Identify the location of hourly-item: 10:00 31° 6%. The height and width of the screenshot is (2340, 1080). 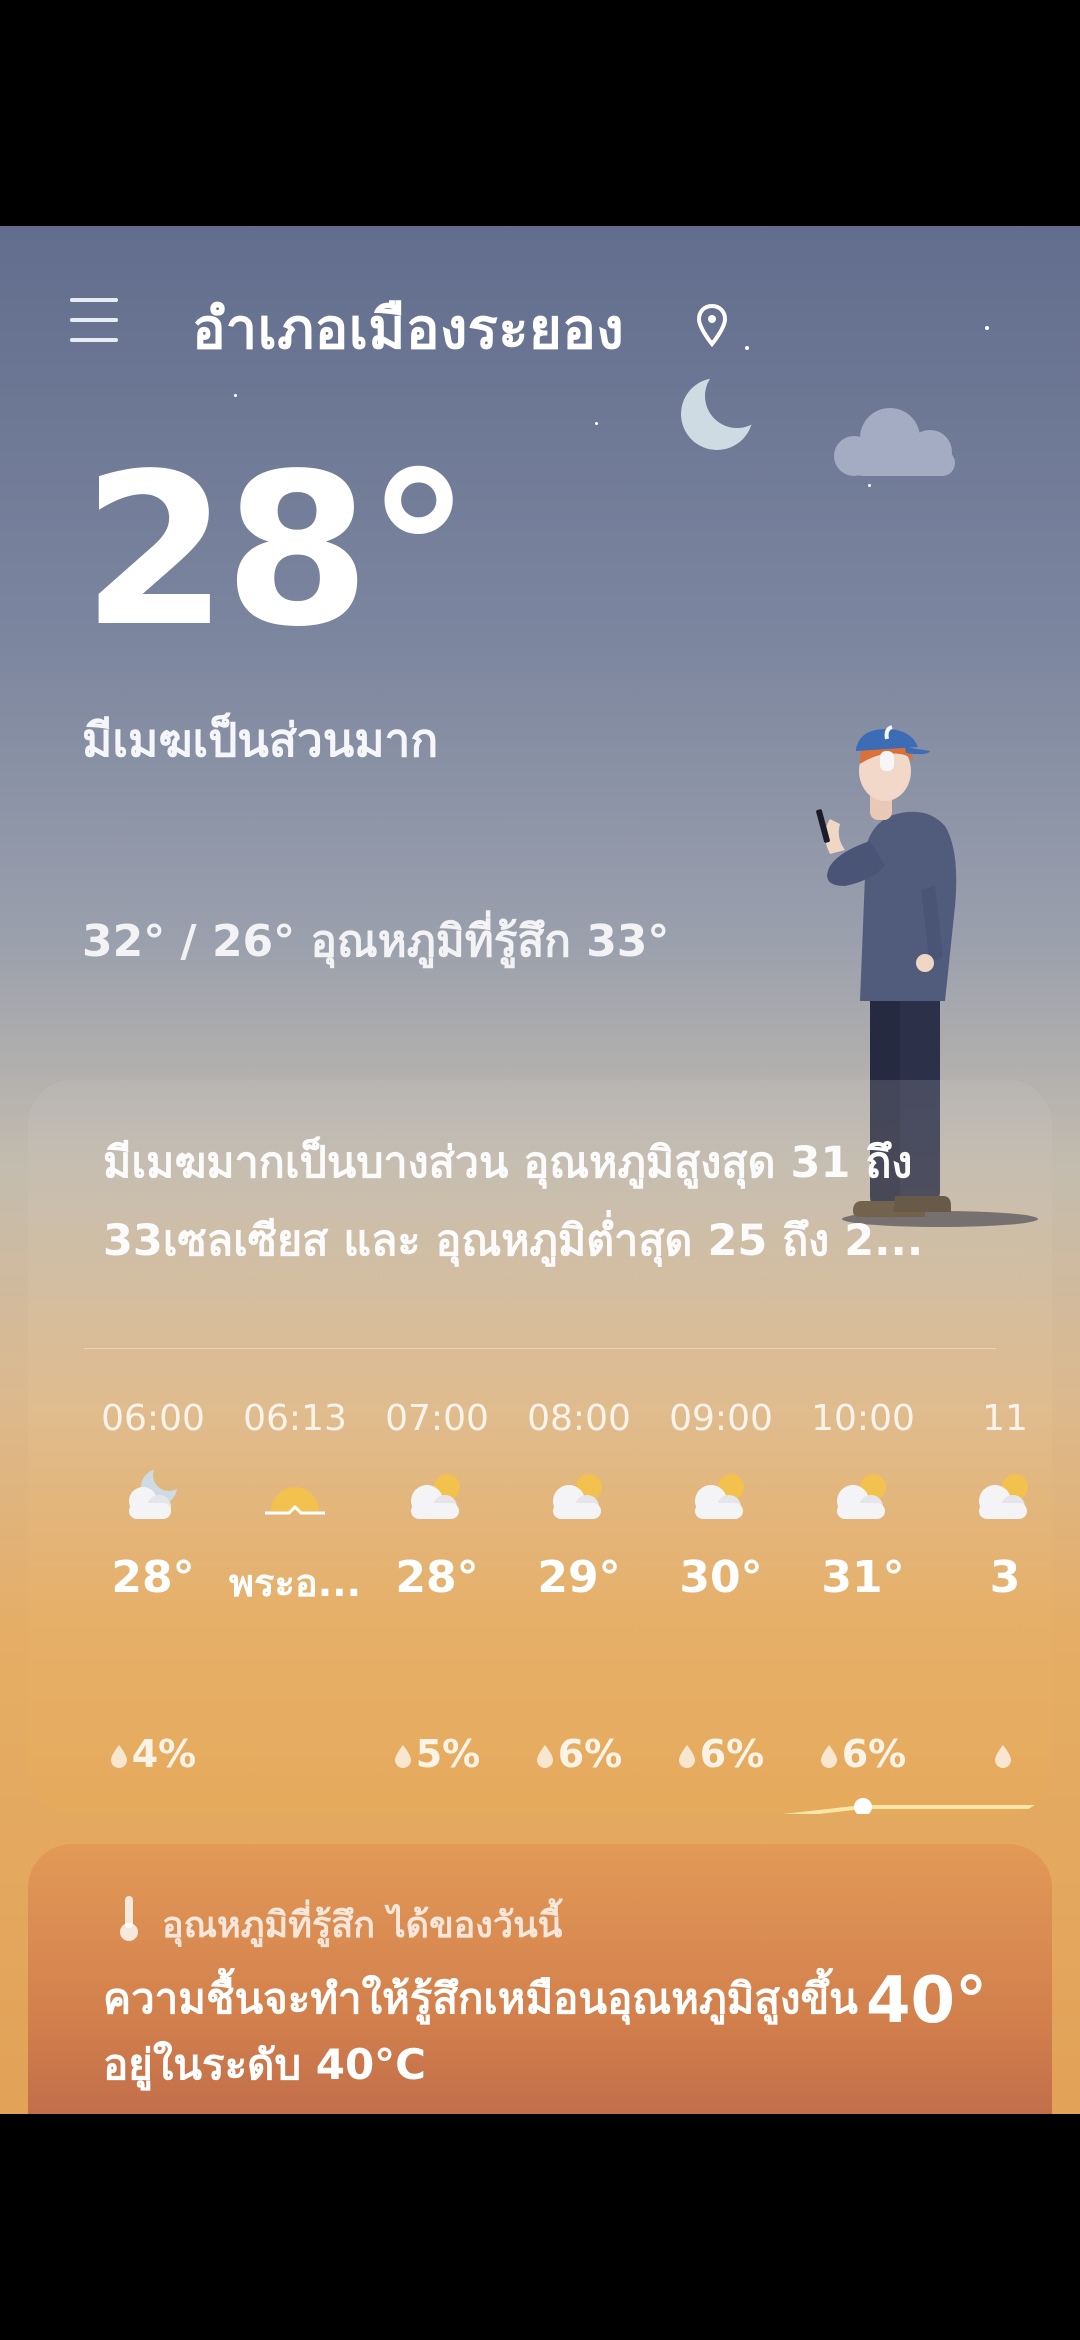
(863, 1447).